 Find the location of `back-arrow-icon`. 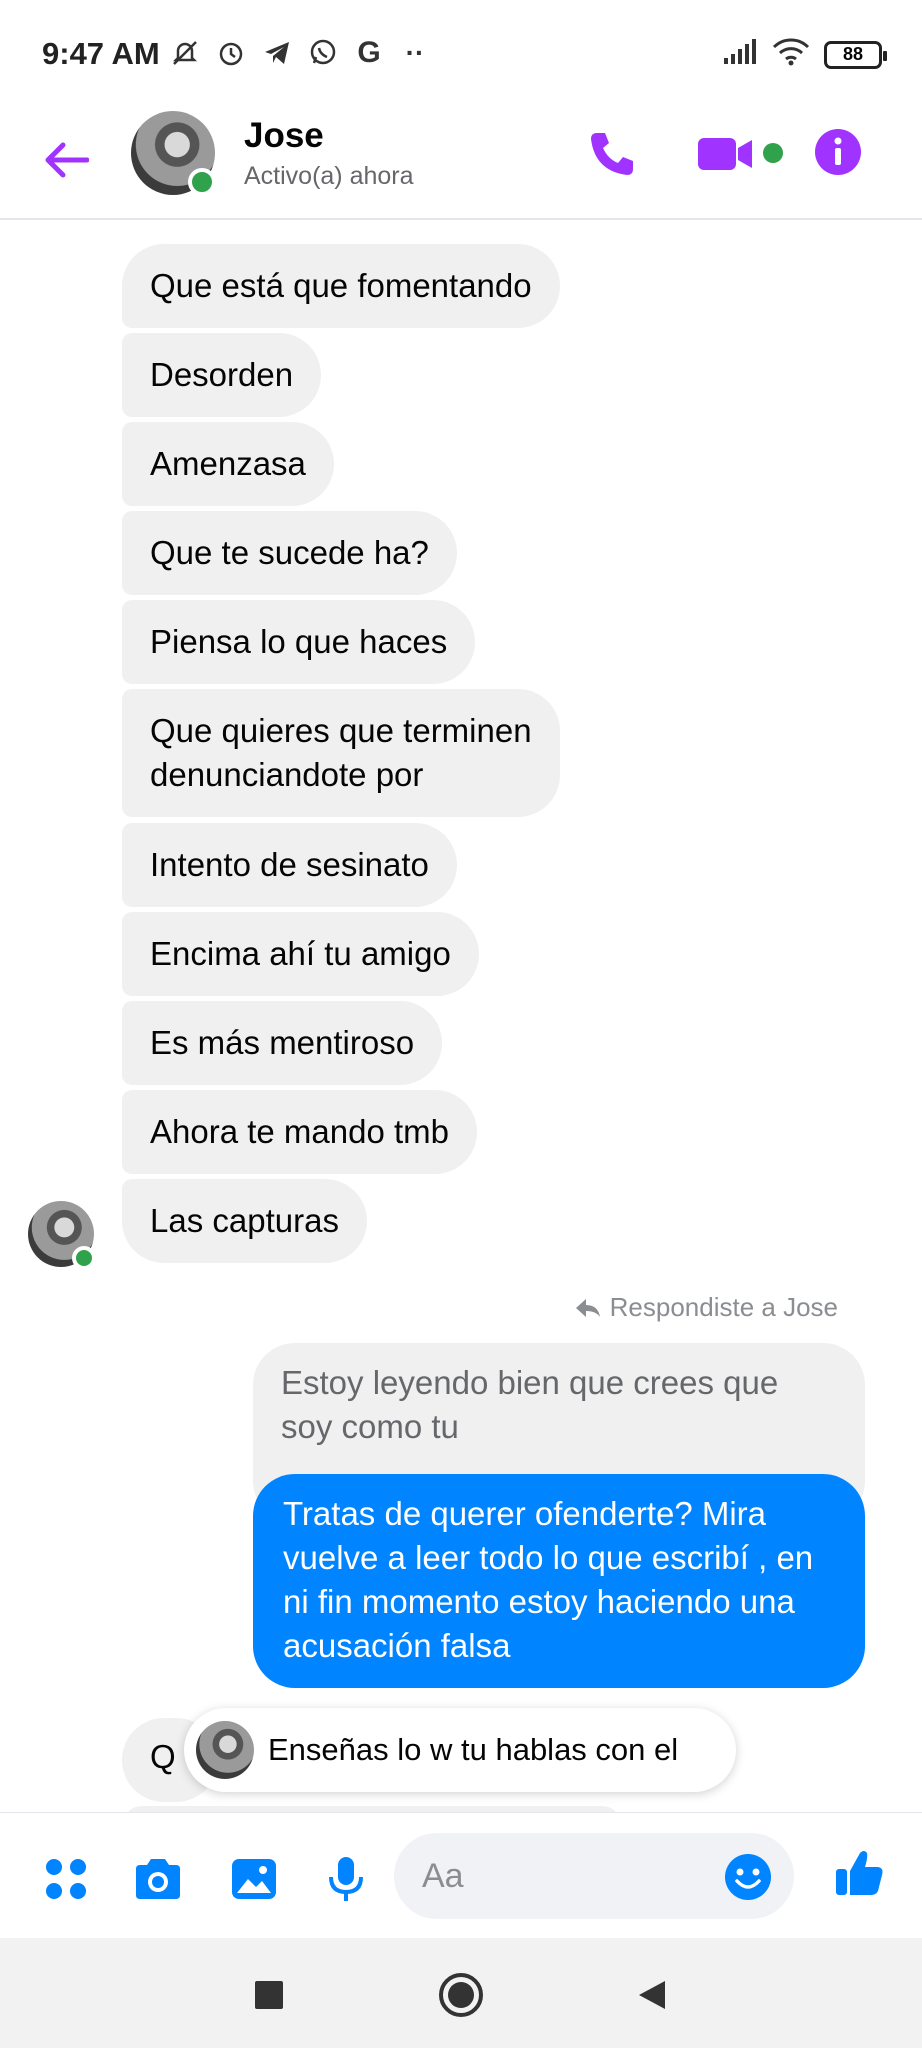

back-arrow-icon is located at coordinates (67, 160).